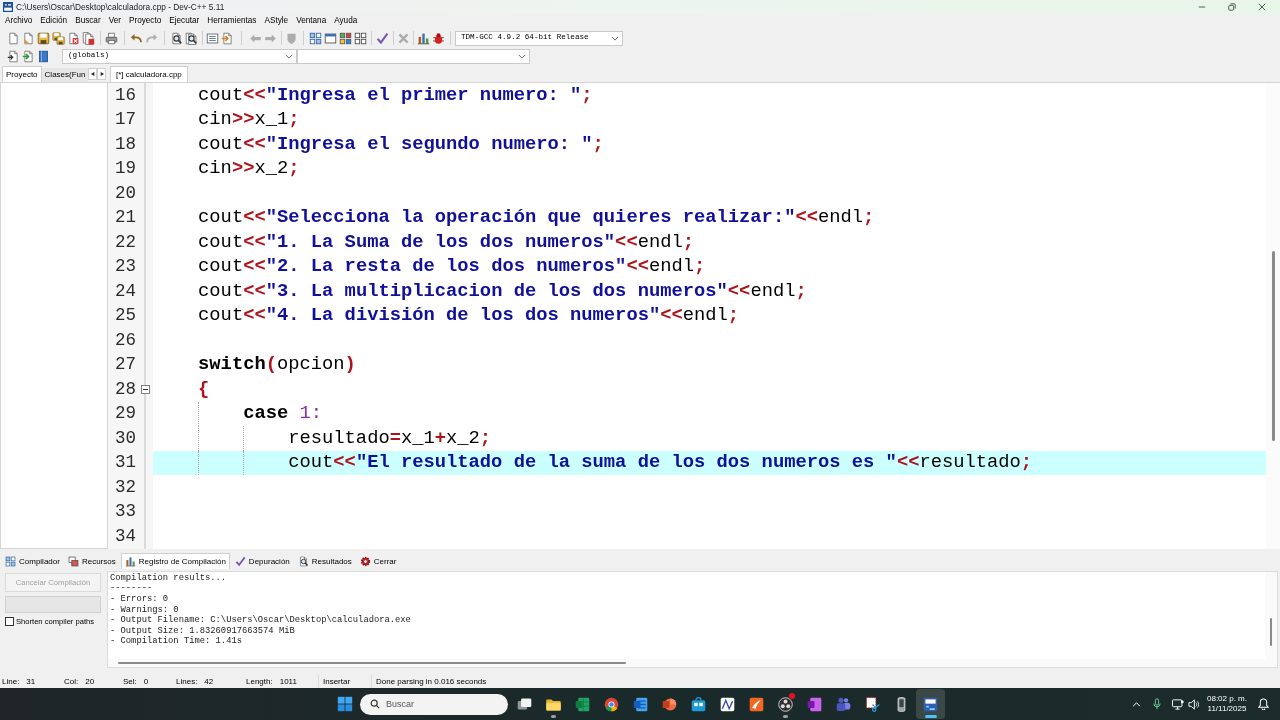 The height and width of the screenshot is (720, 1280). Describe the element at coordinates (311, 21) in the screenshot. I see `menu-item: Ventana` at that location.